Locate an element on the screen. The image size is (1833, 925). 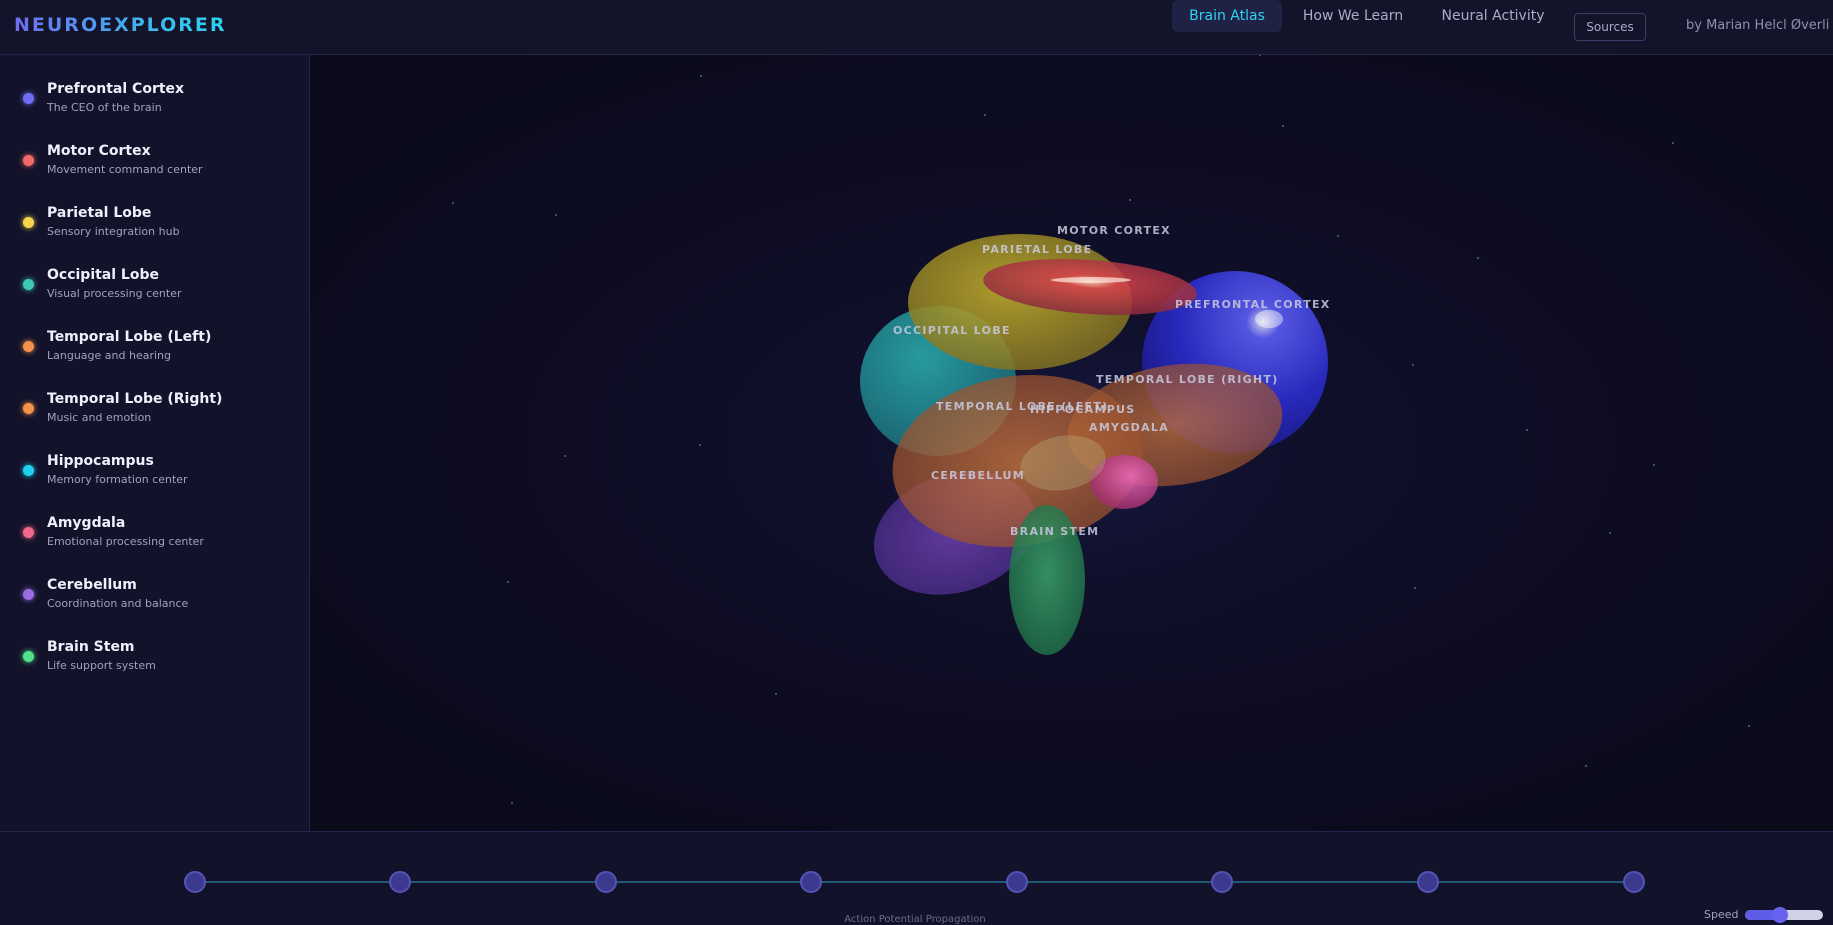
sidebar-item-brain-stem: Brain Stem Life support system is located at coordinates (154, 655).